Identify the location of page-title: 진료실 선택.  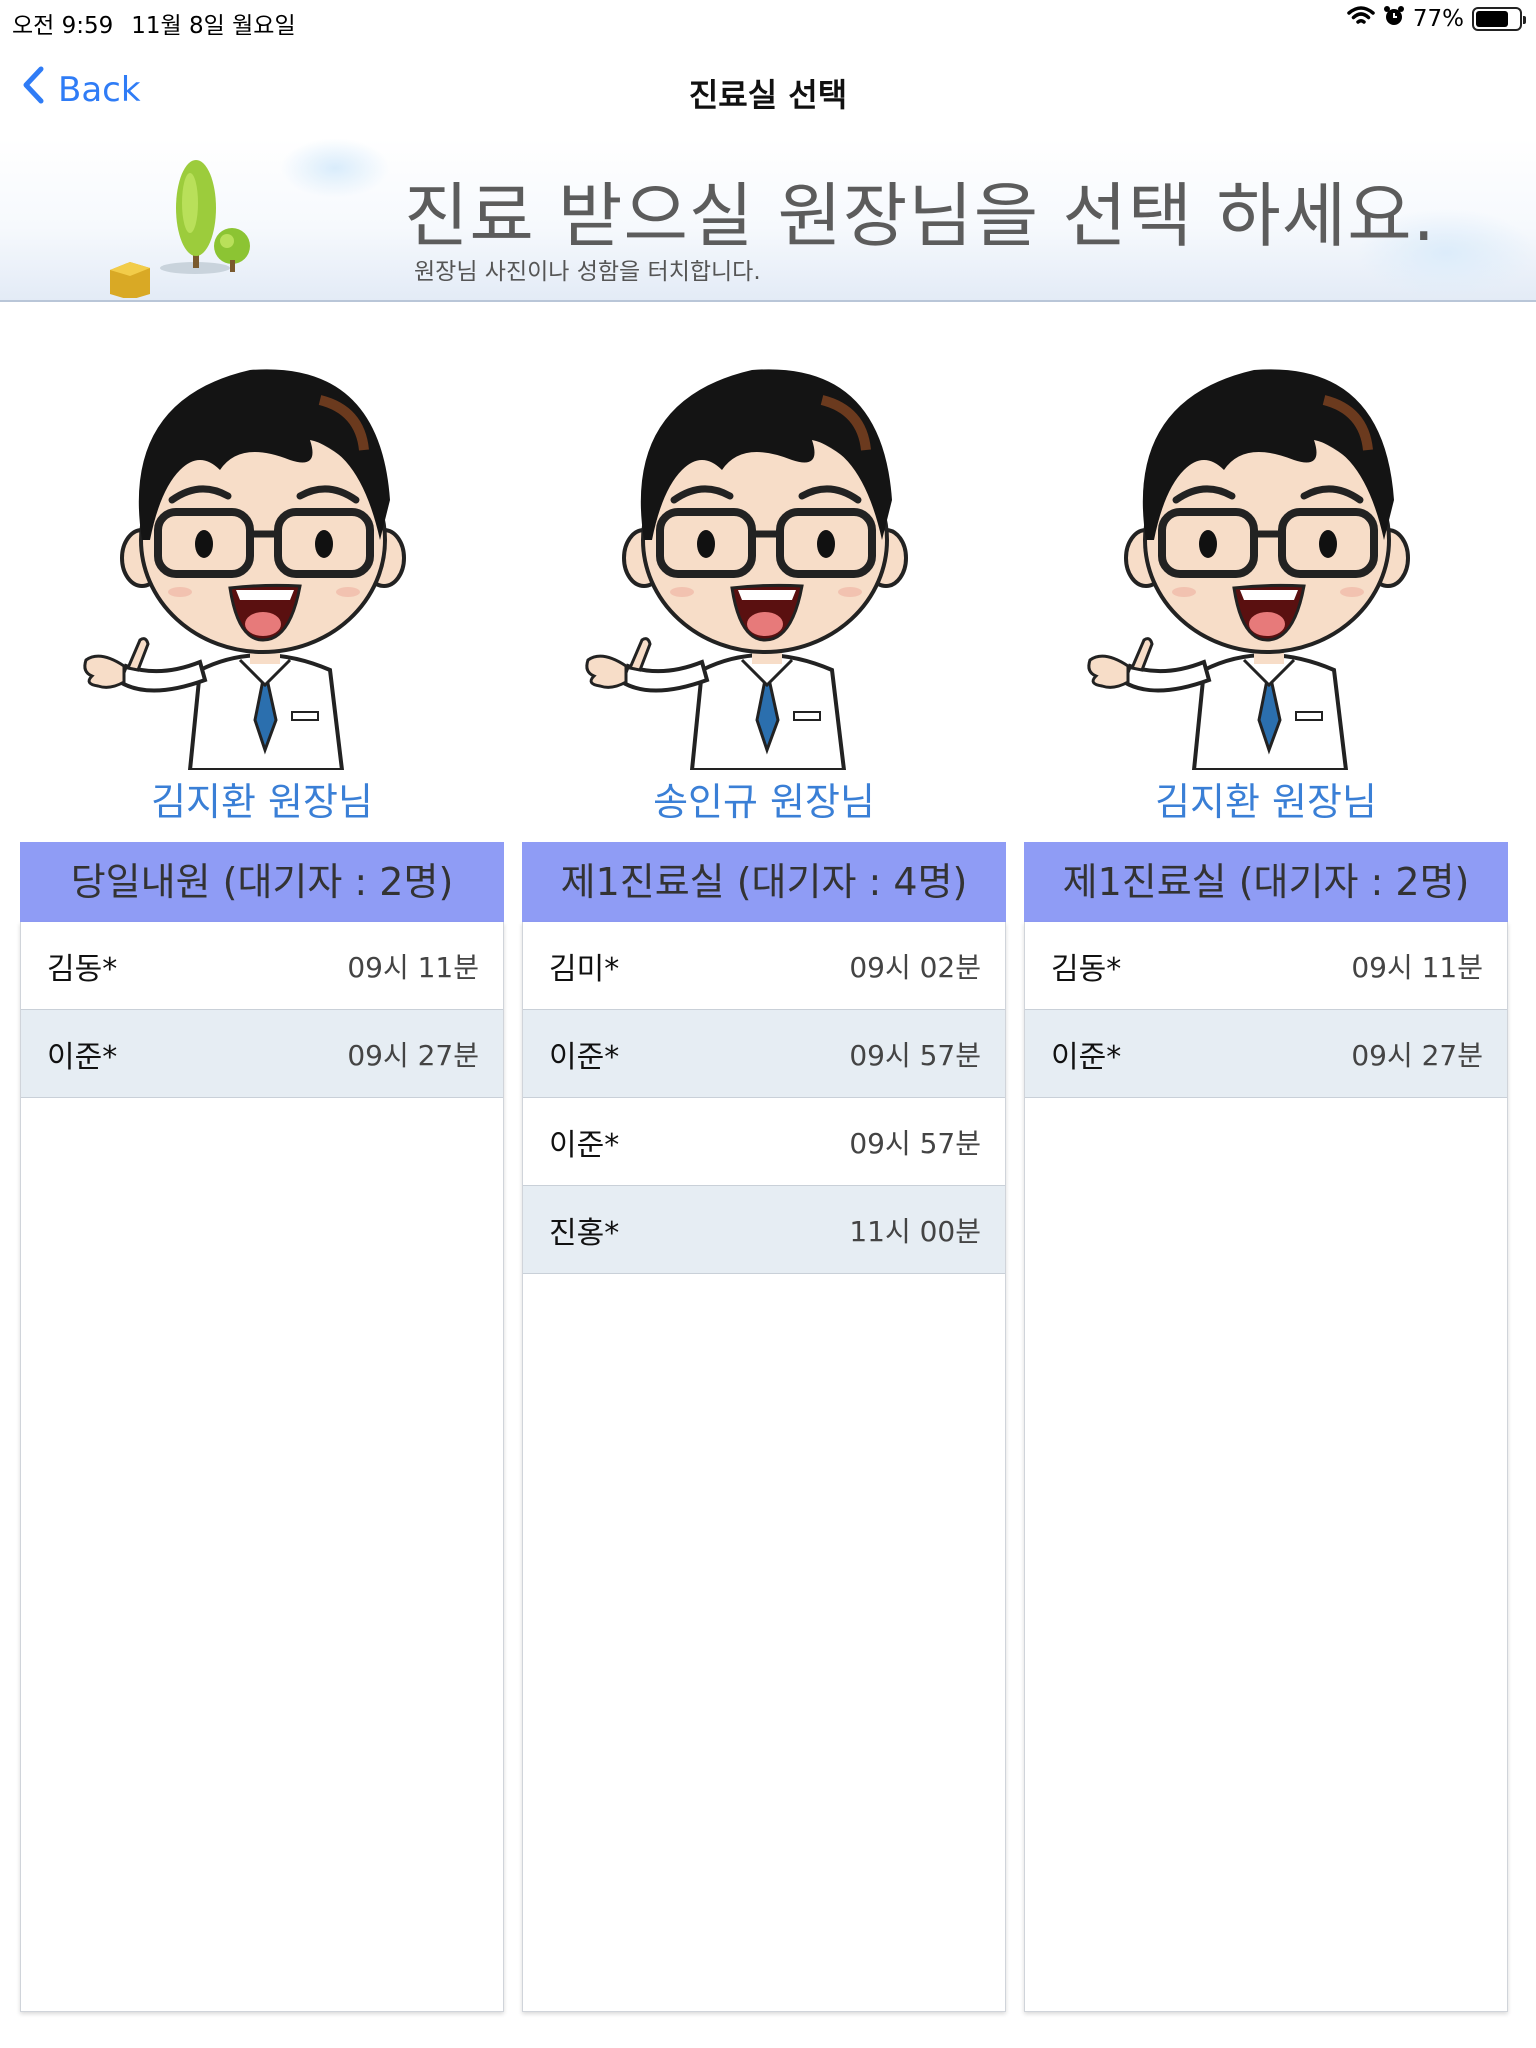
(768, 95).